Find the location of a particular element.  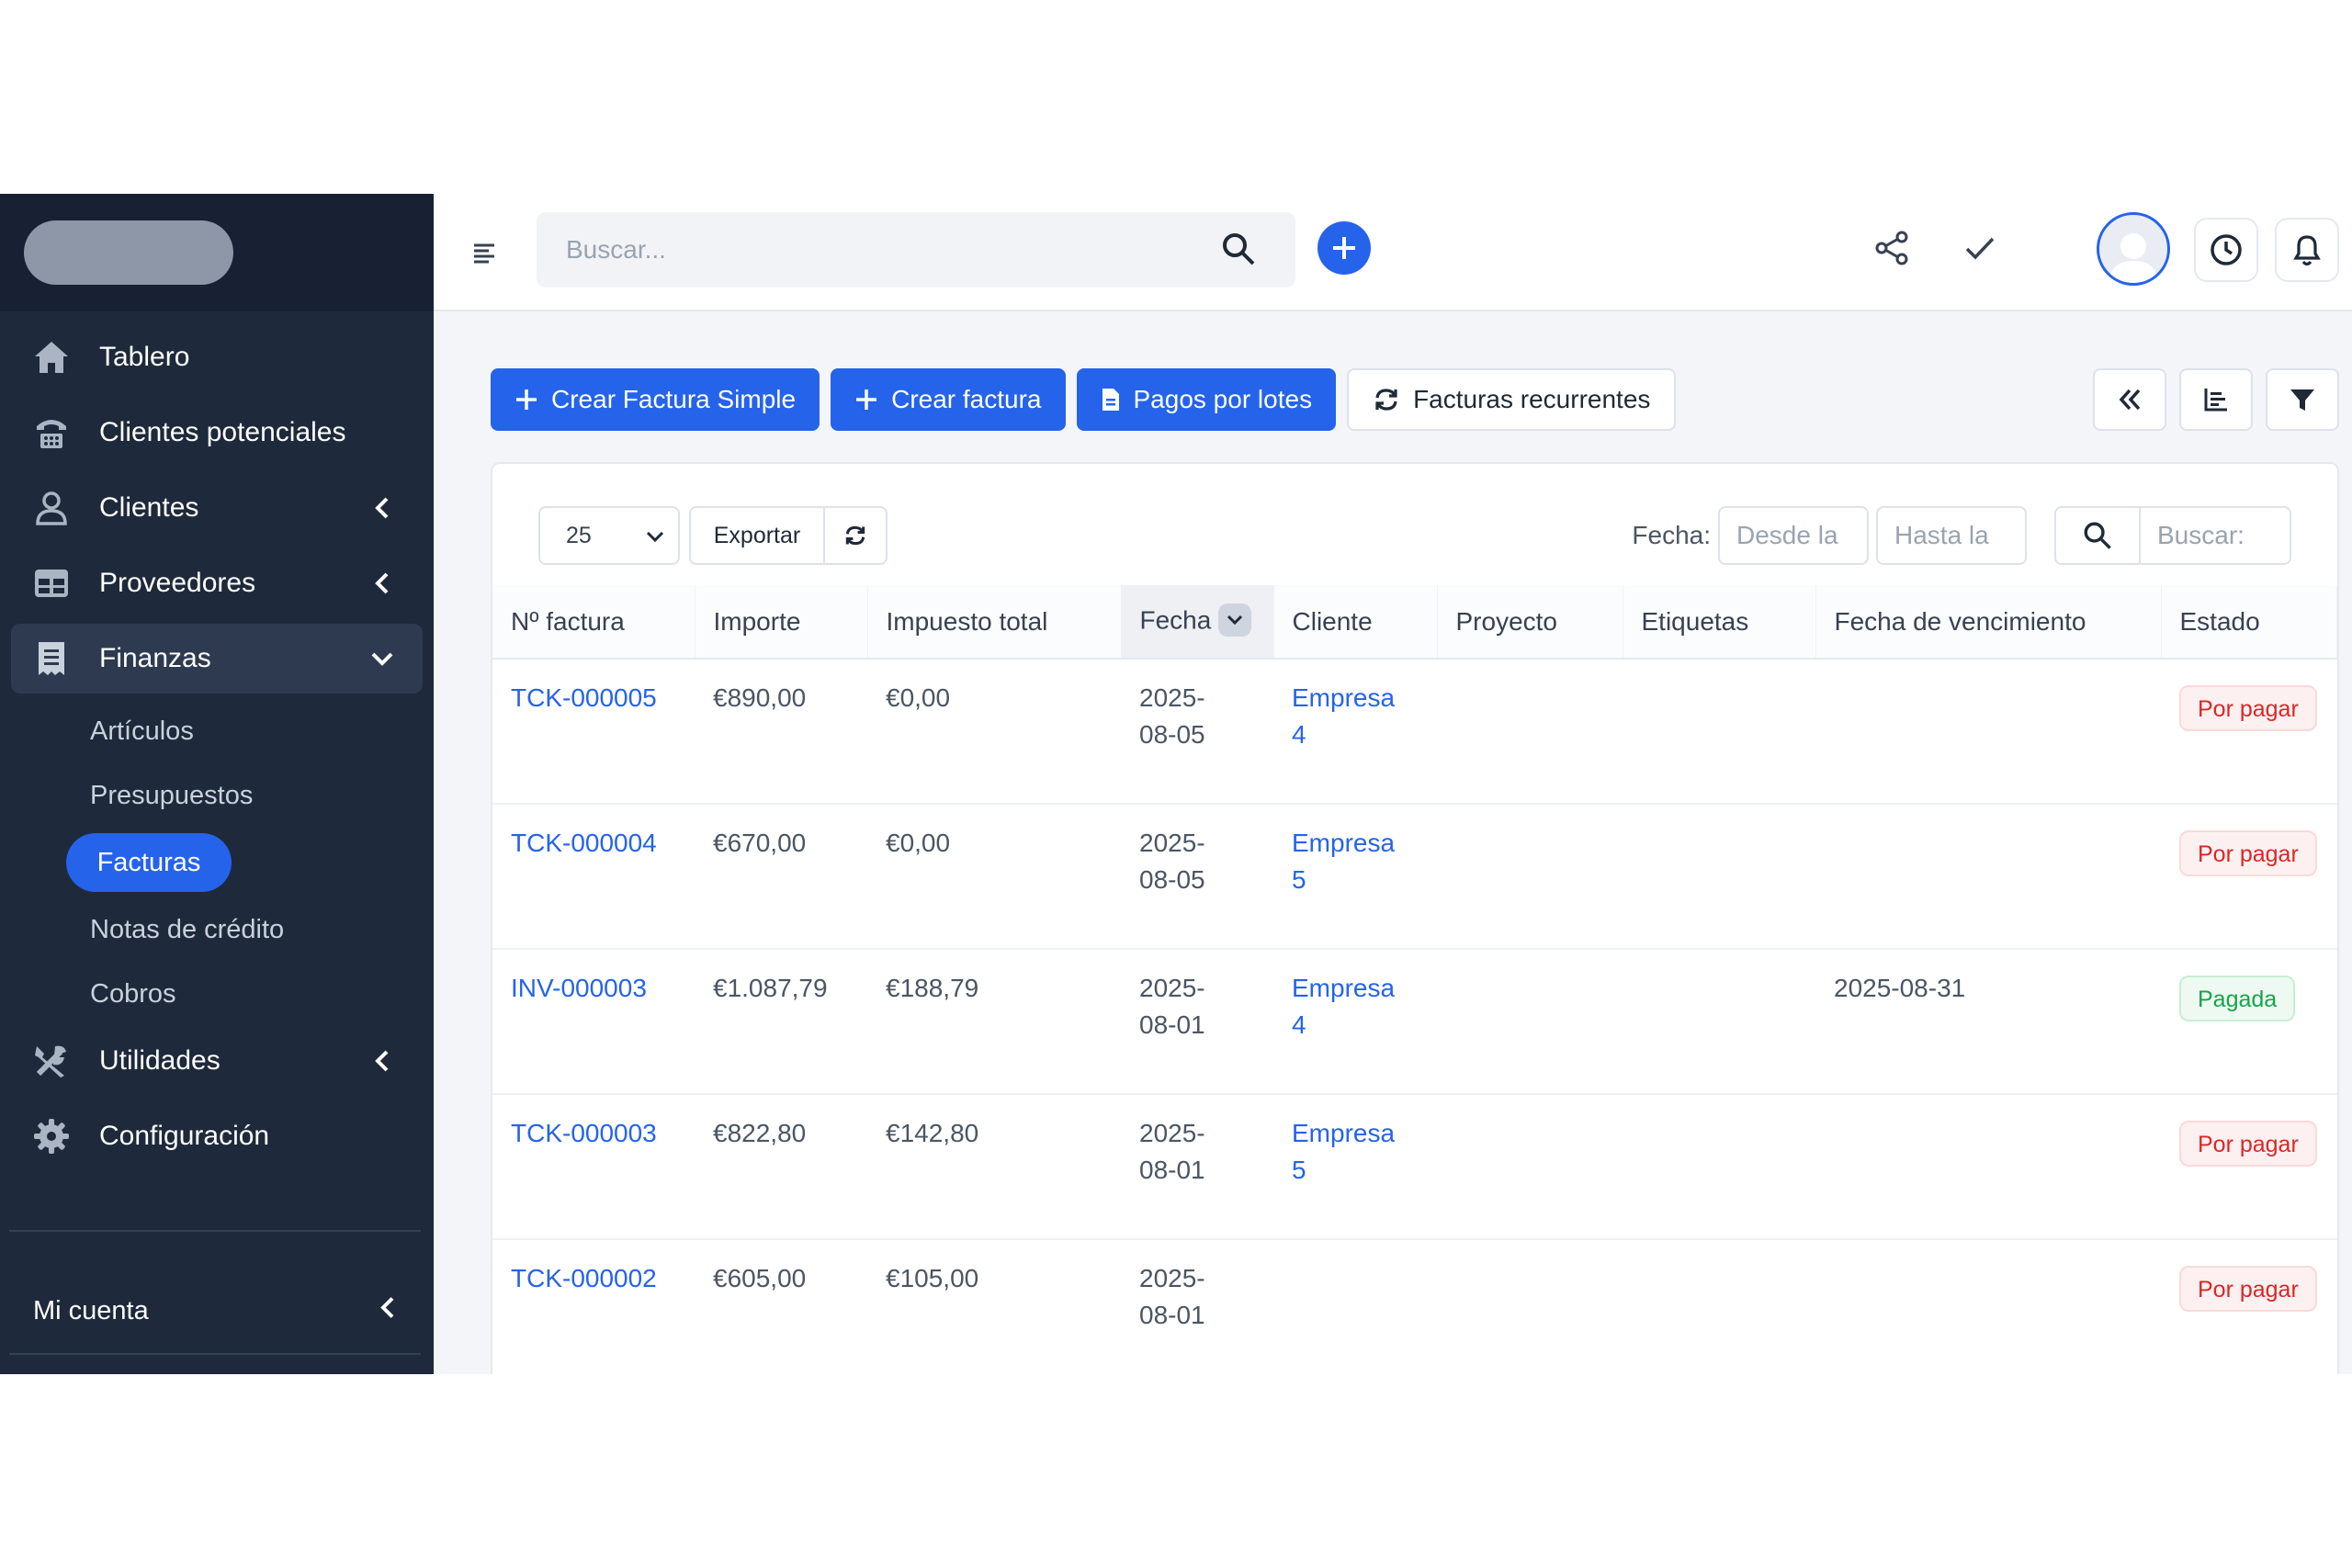

collapse-button is located at coordinates (2129, 400).